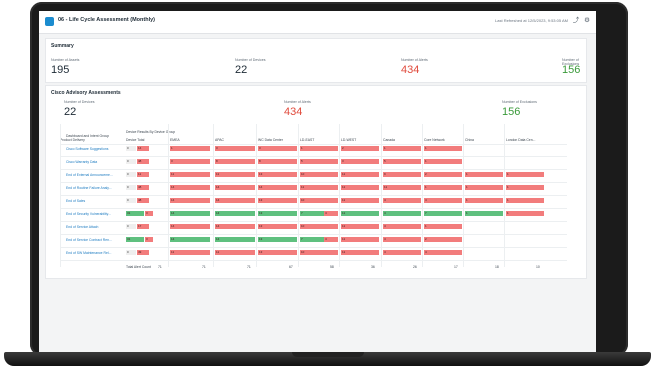  I want to click on row-label-link: End of Sales, so click(75, 201).